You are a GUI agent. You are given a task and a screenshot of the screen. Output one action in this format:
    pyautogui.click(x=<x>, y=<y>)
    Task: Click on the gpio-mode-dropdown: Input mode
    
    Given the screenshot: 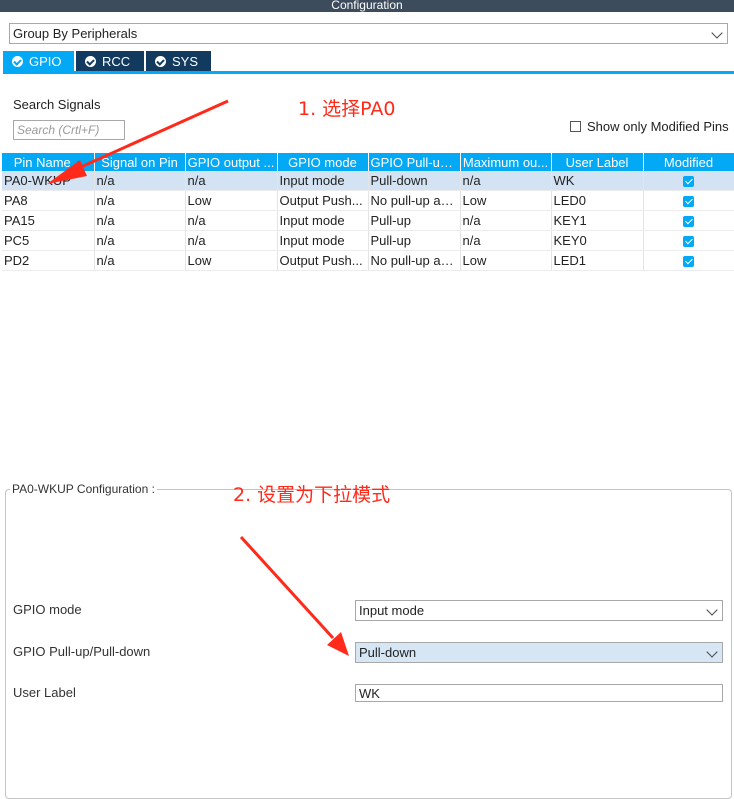 What is the action you would take?
    pyautogui.click(x=539, y=610)
    